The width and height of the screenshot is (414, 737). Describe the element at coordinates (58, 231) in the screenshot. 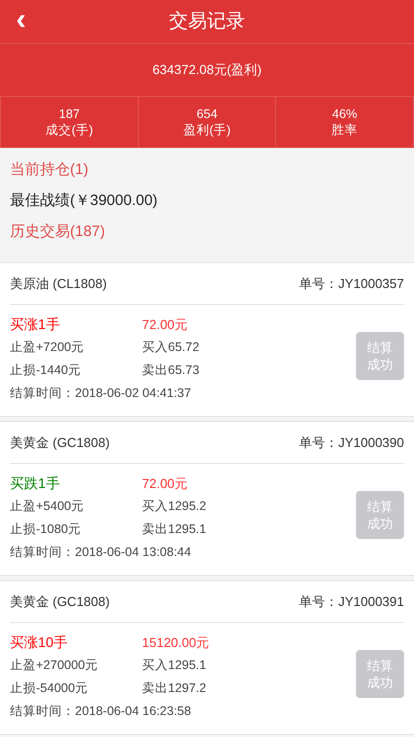

I see `summary-link: 历史交易(187)` at that location.